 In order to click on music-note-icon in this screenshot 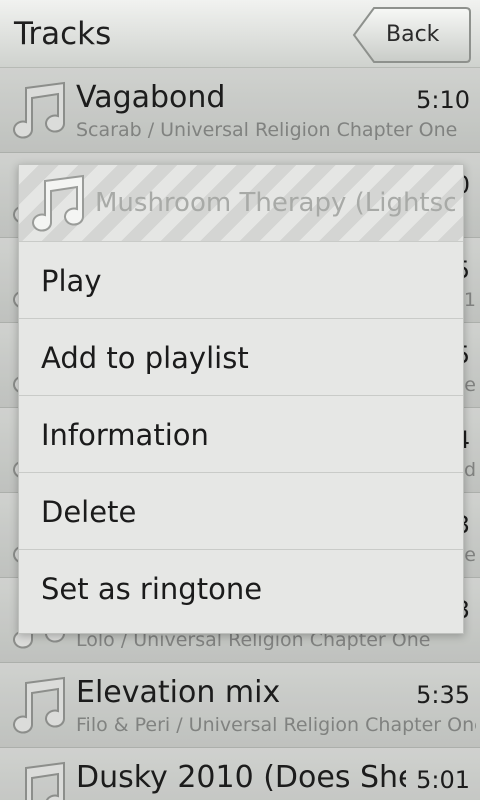, I will do `click(58, 203)`.